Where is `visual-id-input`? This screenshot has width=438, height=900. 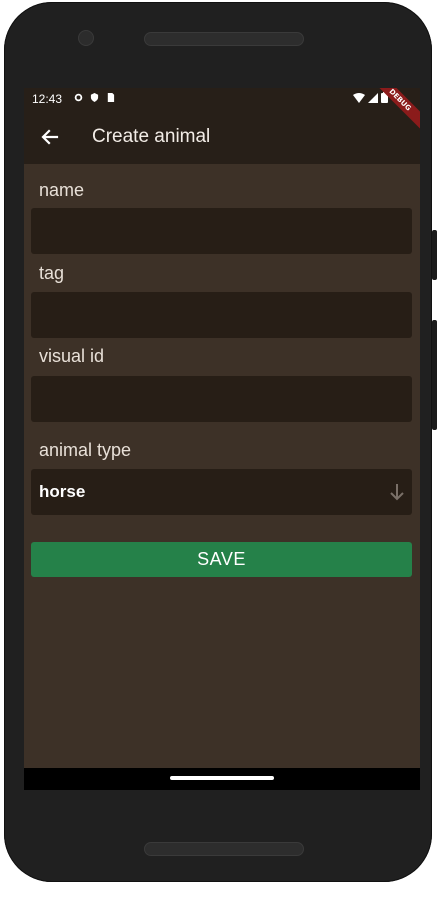
visual-id-input is located at coordinates (221, 399).